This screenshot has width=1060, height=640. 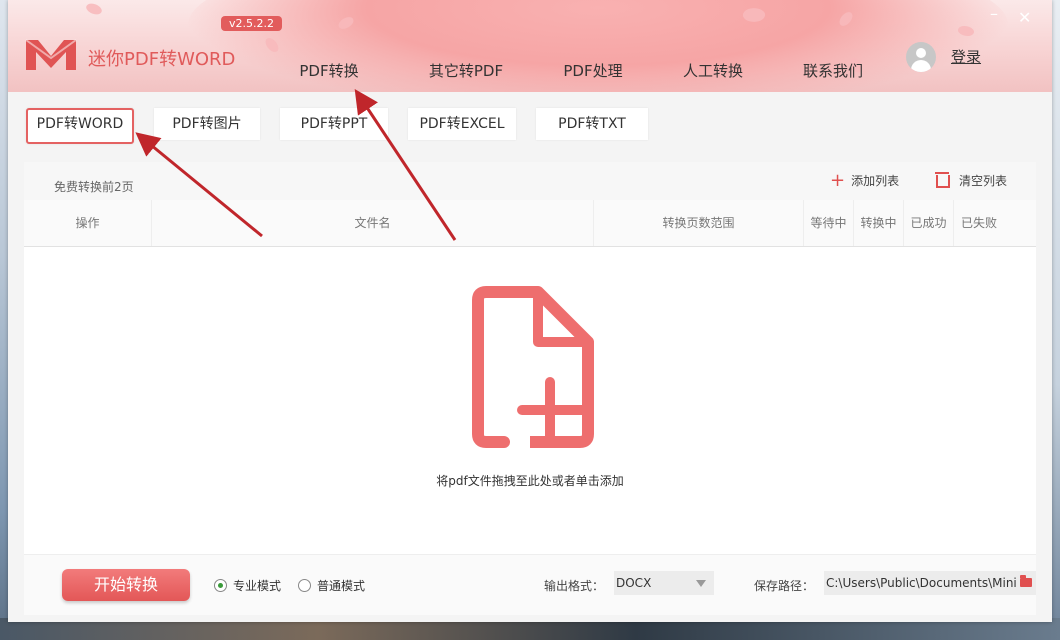 What do you see at coordinates (466, 75) in the screenshot?
I see `nav-other-to-pdf: 其它转PDF` at bounding box center [466, 75].